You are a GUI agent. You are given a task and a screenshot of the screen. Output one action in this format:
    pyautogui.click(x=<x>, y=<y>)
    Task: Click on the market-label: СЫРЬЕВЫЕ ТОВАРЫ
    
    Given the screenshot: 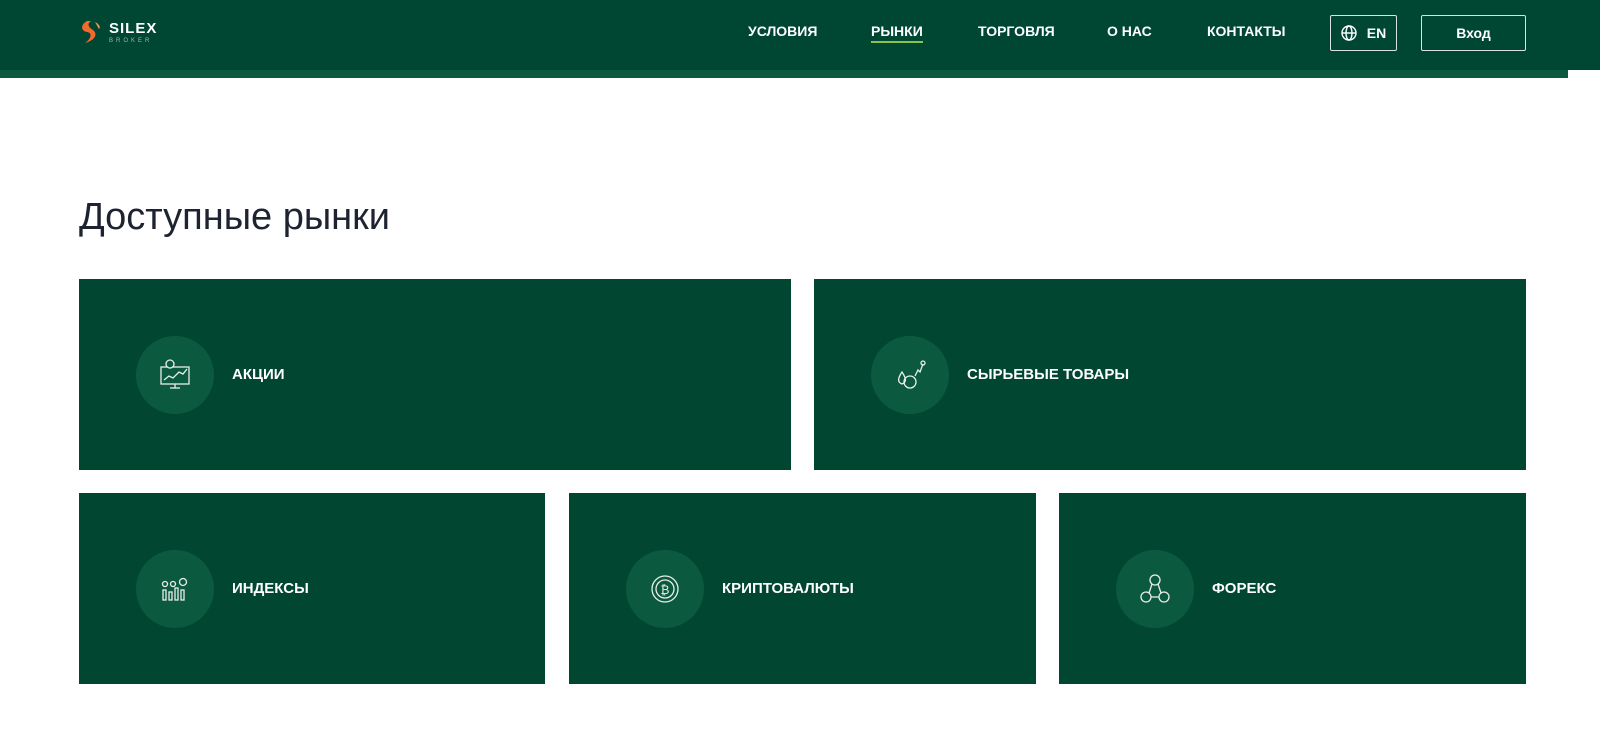 What is the action you would take?
    pyautogui.click(x=1048, y=374)
    